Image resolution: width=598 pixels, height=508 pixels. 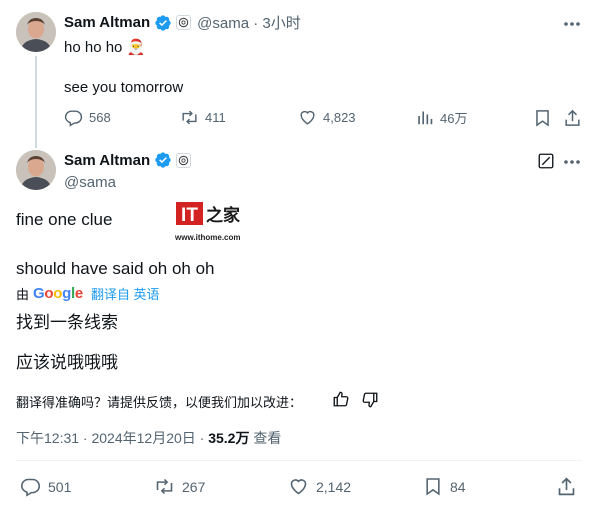 I want to click on bookmark-button, so click(x=542, y=118).